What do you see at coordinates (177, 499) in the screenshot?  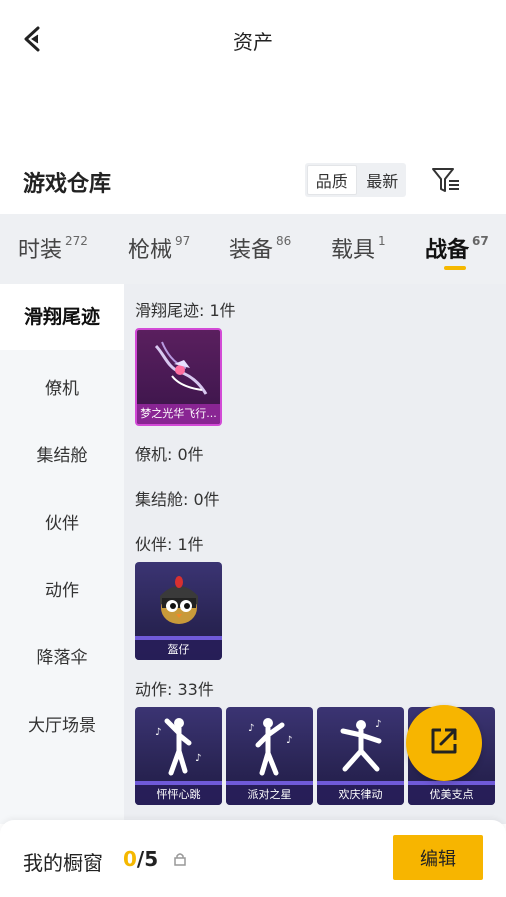 I see `section-label-rally-pod: 集结舱: 0件` at bounding box center [177, 499].